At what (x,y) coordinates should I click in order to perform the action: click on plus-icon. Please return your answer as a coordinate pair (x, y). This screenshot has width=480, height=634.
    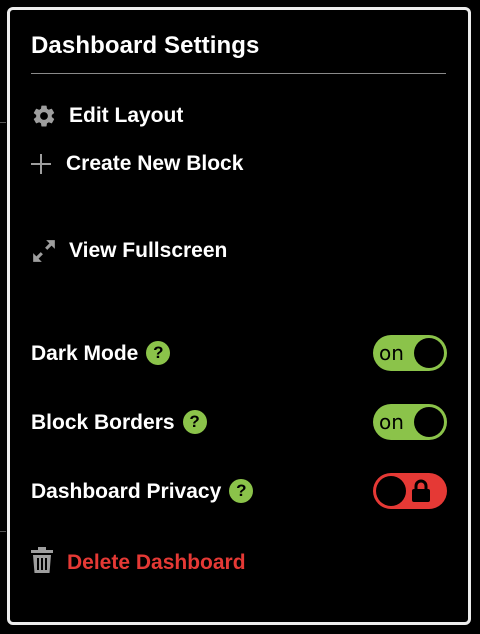
    Looking at the image, I should click on (43, 164).